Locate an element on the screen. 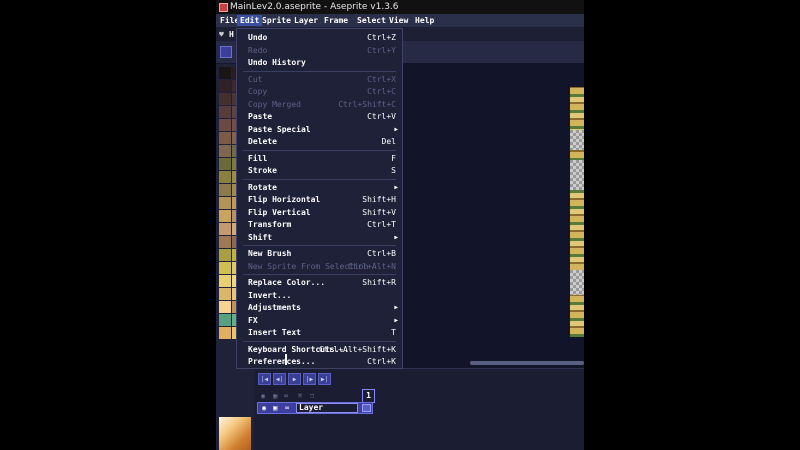 This screenshot has height=450, width=800. layer-header: ◉ ▣ ∞ ⌘ ❐ is located at coordinates (316, 396).